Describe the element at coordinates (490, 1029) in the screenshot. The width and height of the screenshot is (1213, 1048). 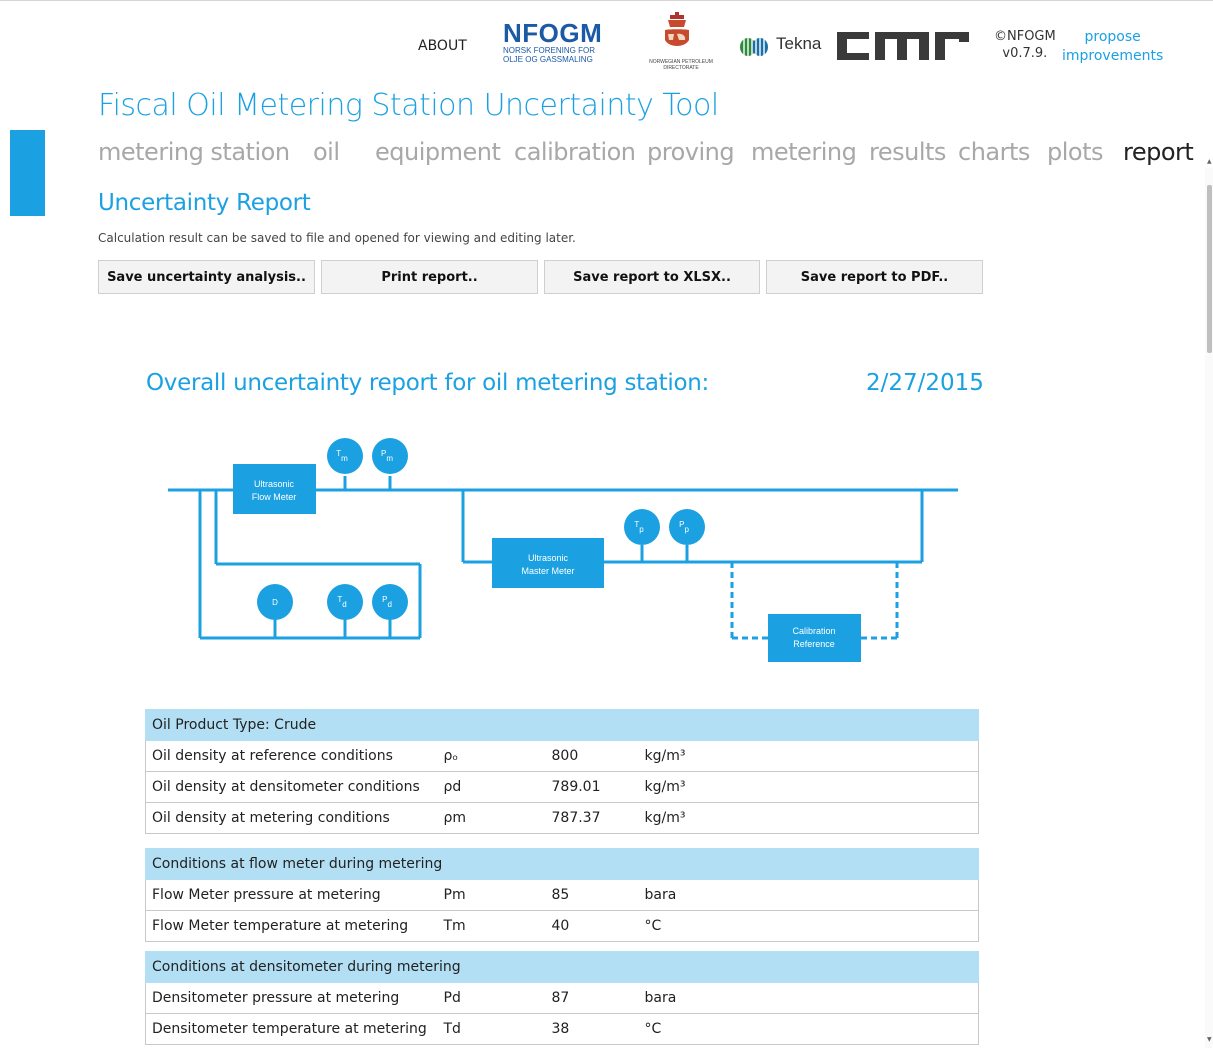
I see `row-symbol: Td` at that location.